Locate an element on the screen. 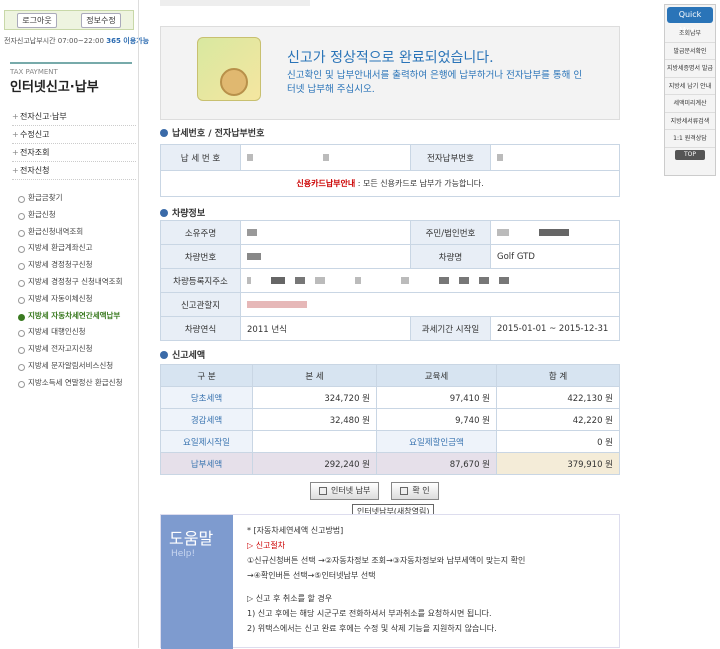 This screenshot has height=649, width=720. service-hours: 전자신고납부시간 07:00~22:00 365 이용가능 is located at coordinates (77, 41).